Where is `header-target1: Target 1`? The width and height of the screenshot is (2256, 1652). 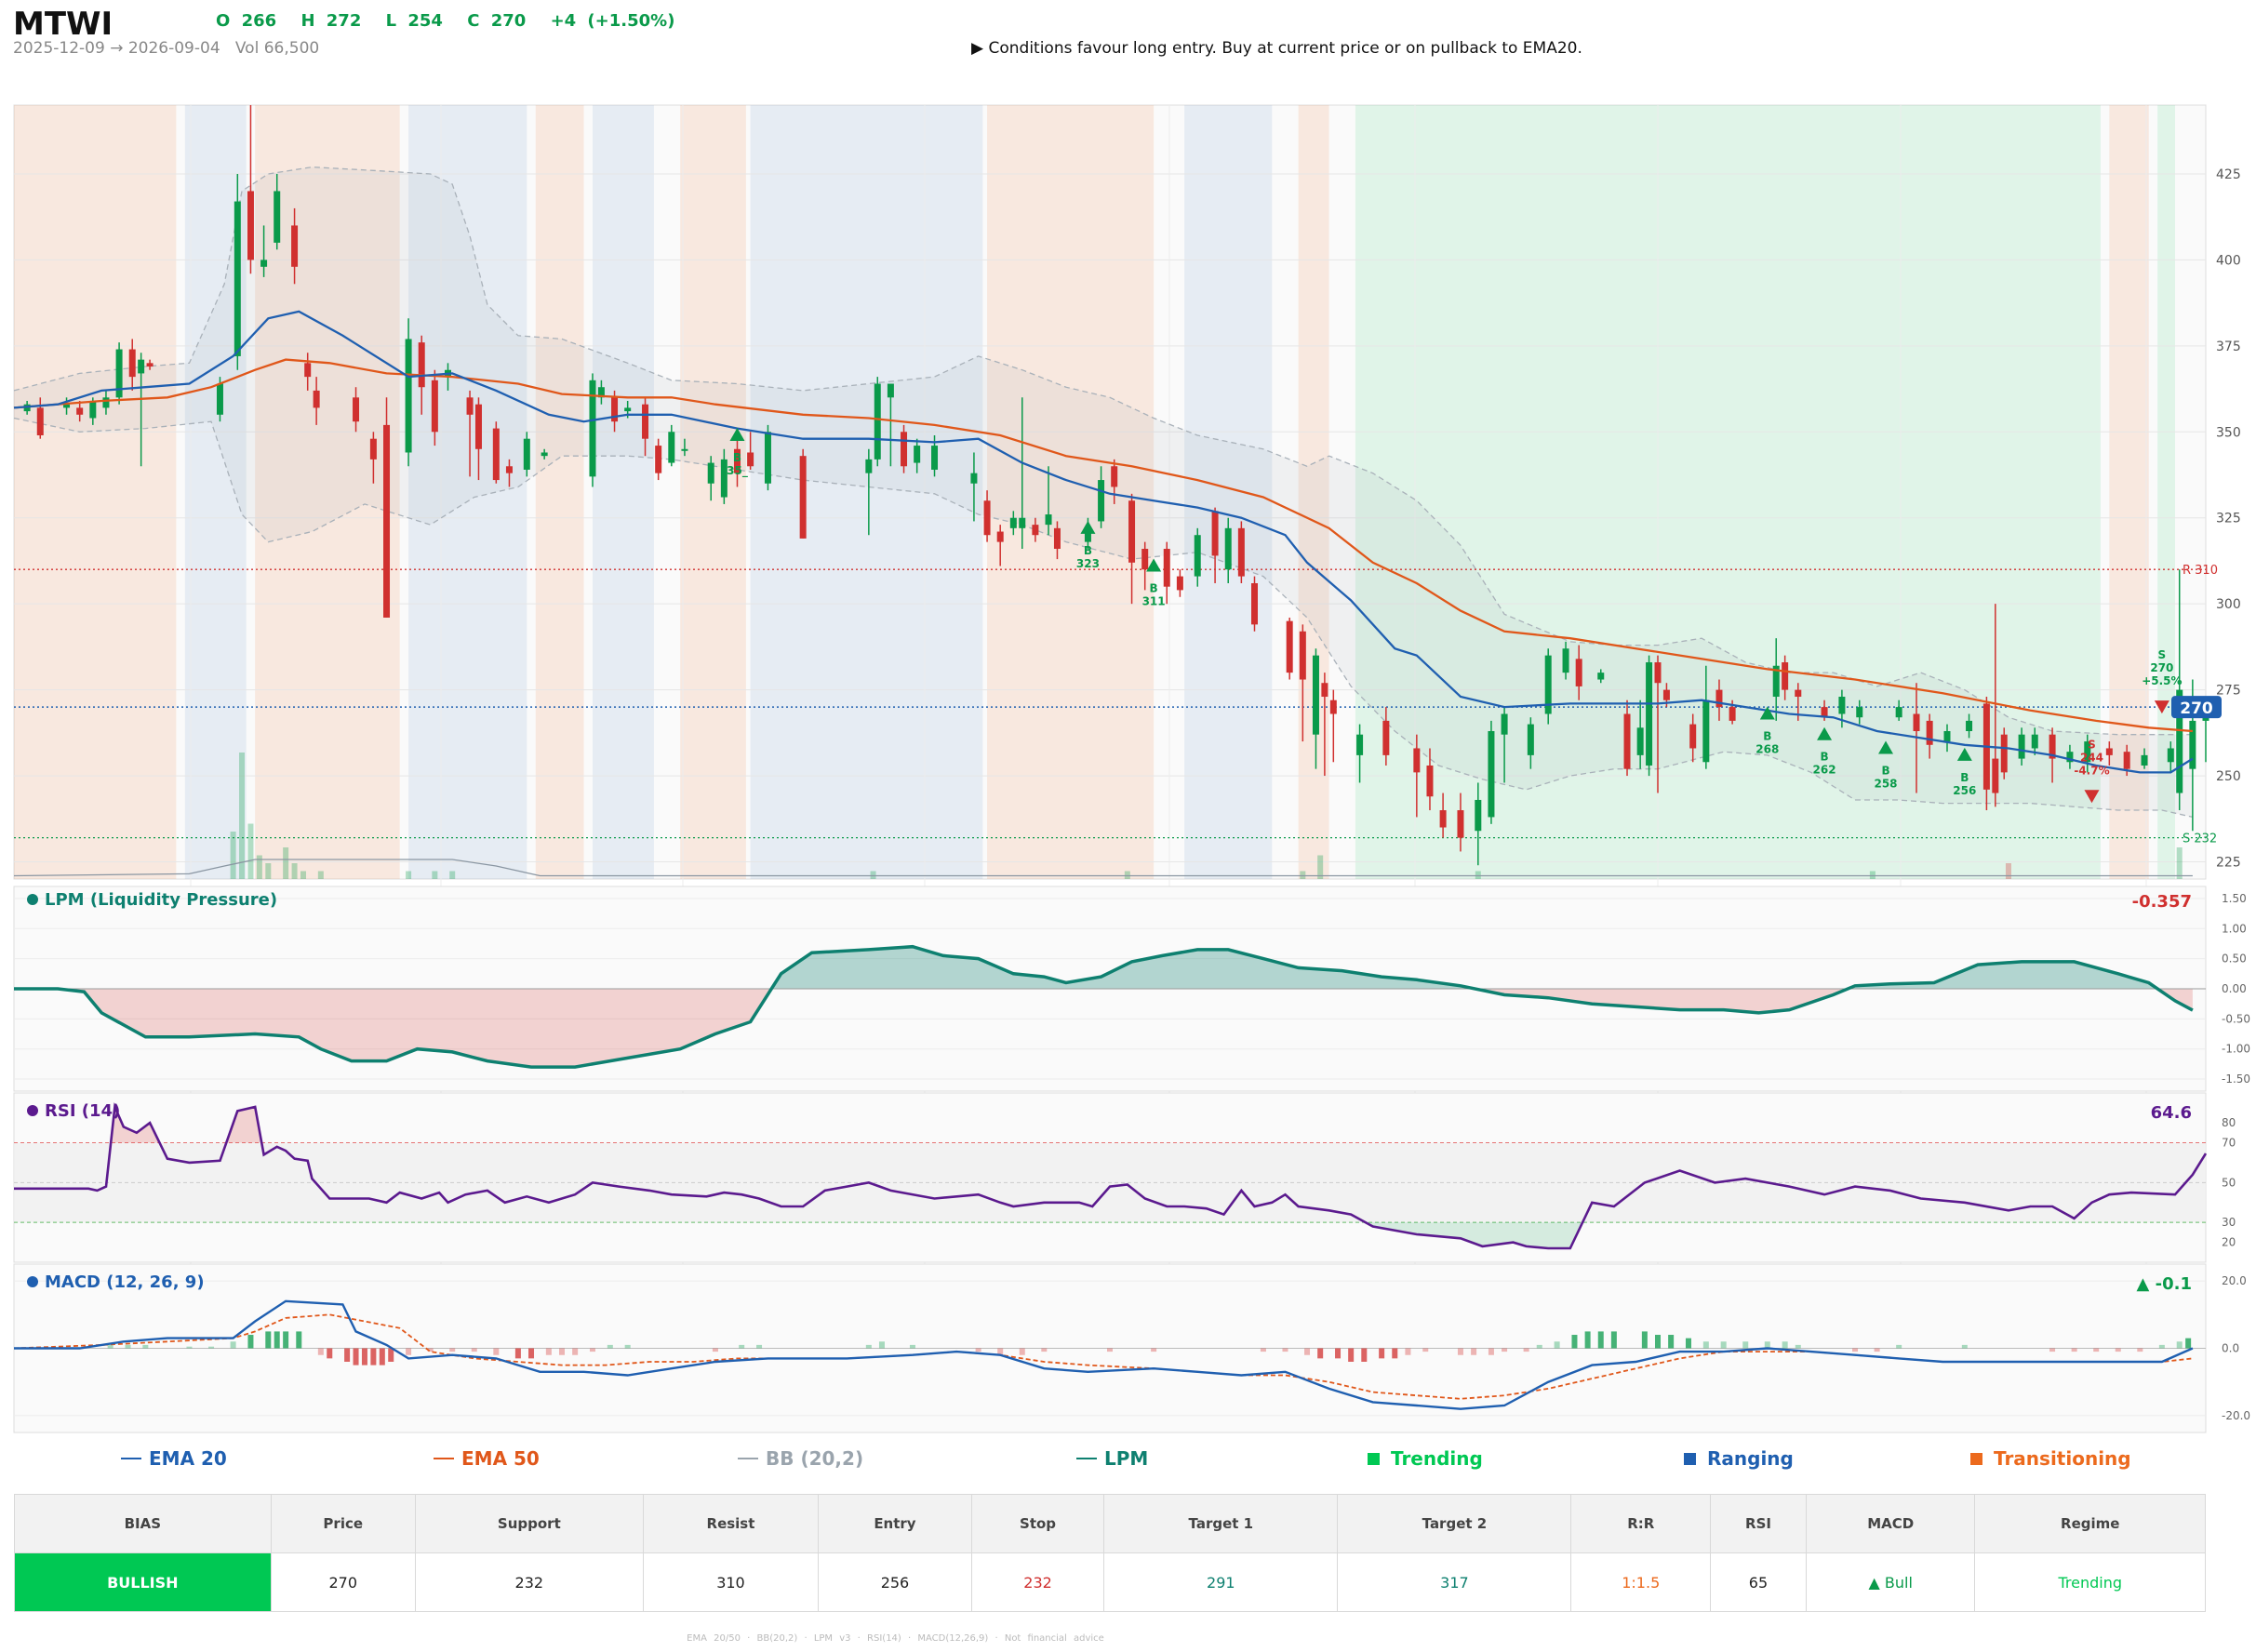 header-target1: Target 1 is located at coordinates (1221, 1523).